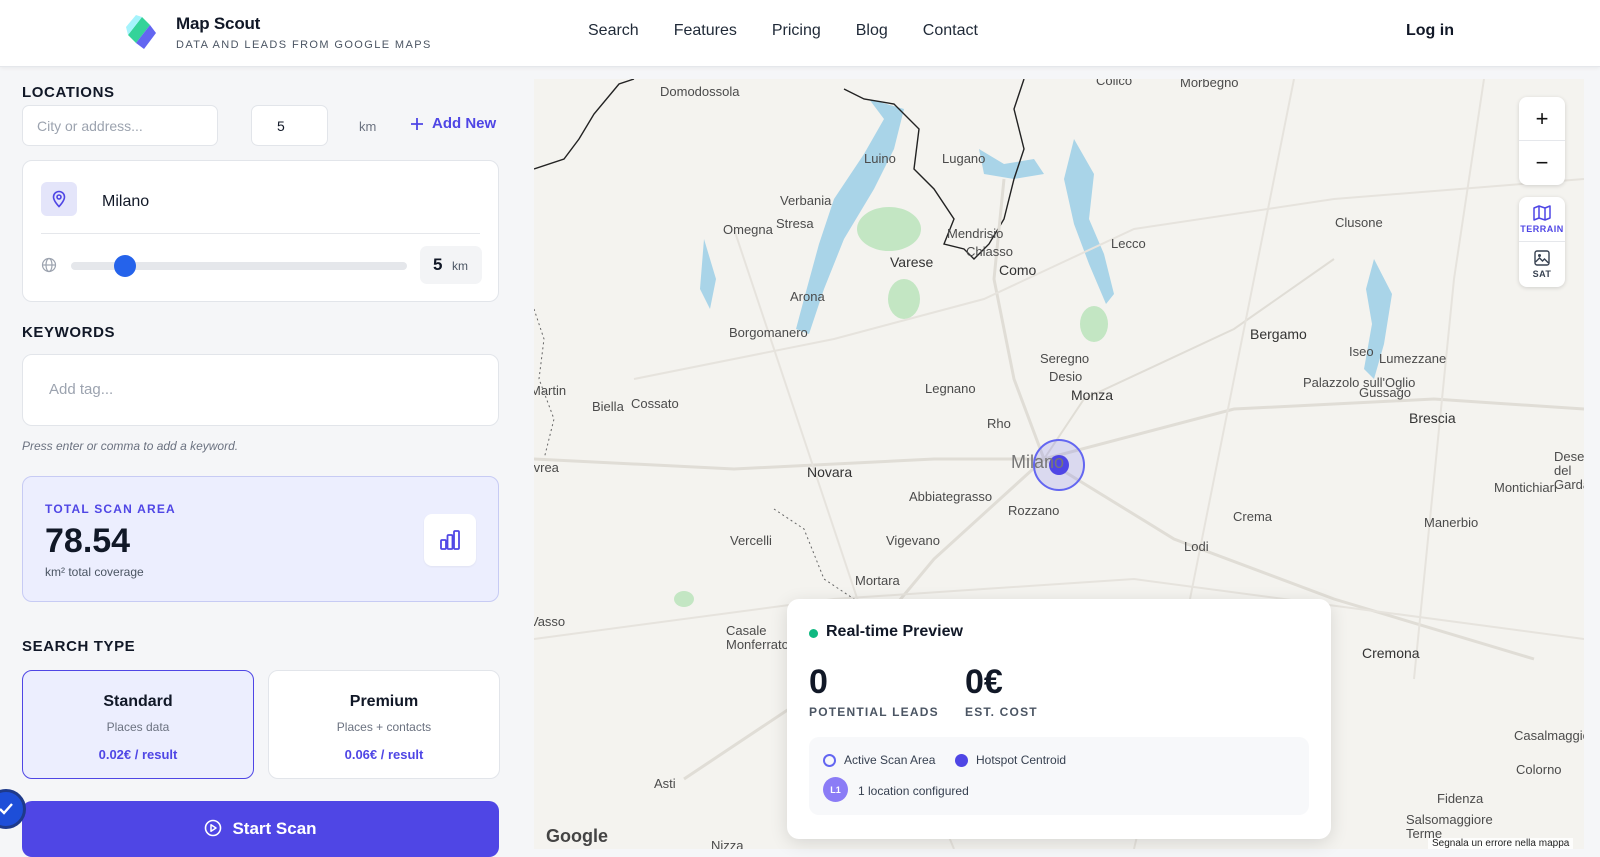 The height and width of the screenshot is (857, 1600). Describe the element at coordinates (417, 123) in the screenshot. I see `plus-icon` at that location.